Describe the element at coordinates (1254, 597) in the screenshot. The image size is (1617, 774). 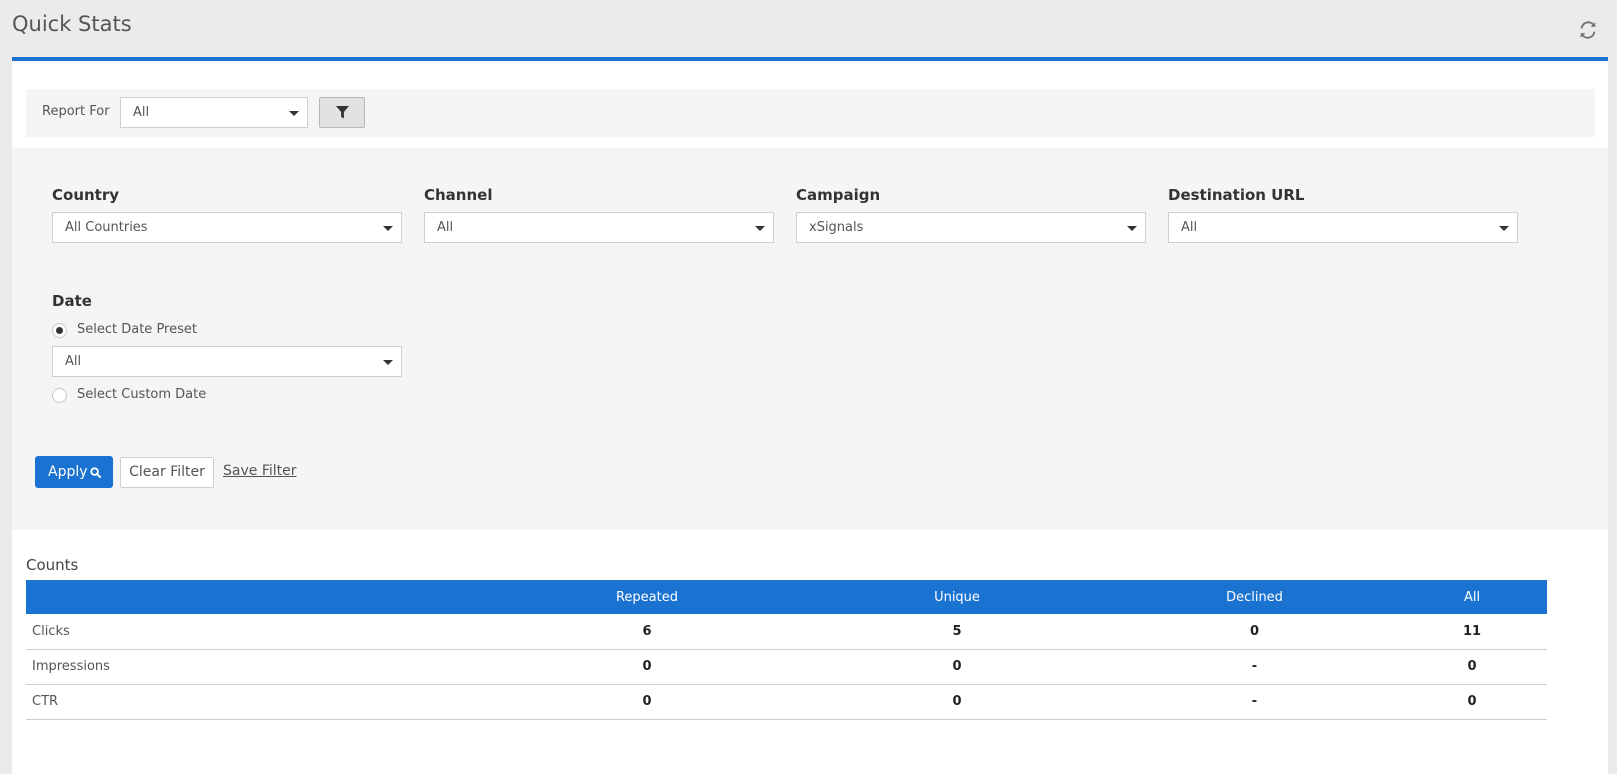
I see `column-header: Declined` at that location.